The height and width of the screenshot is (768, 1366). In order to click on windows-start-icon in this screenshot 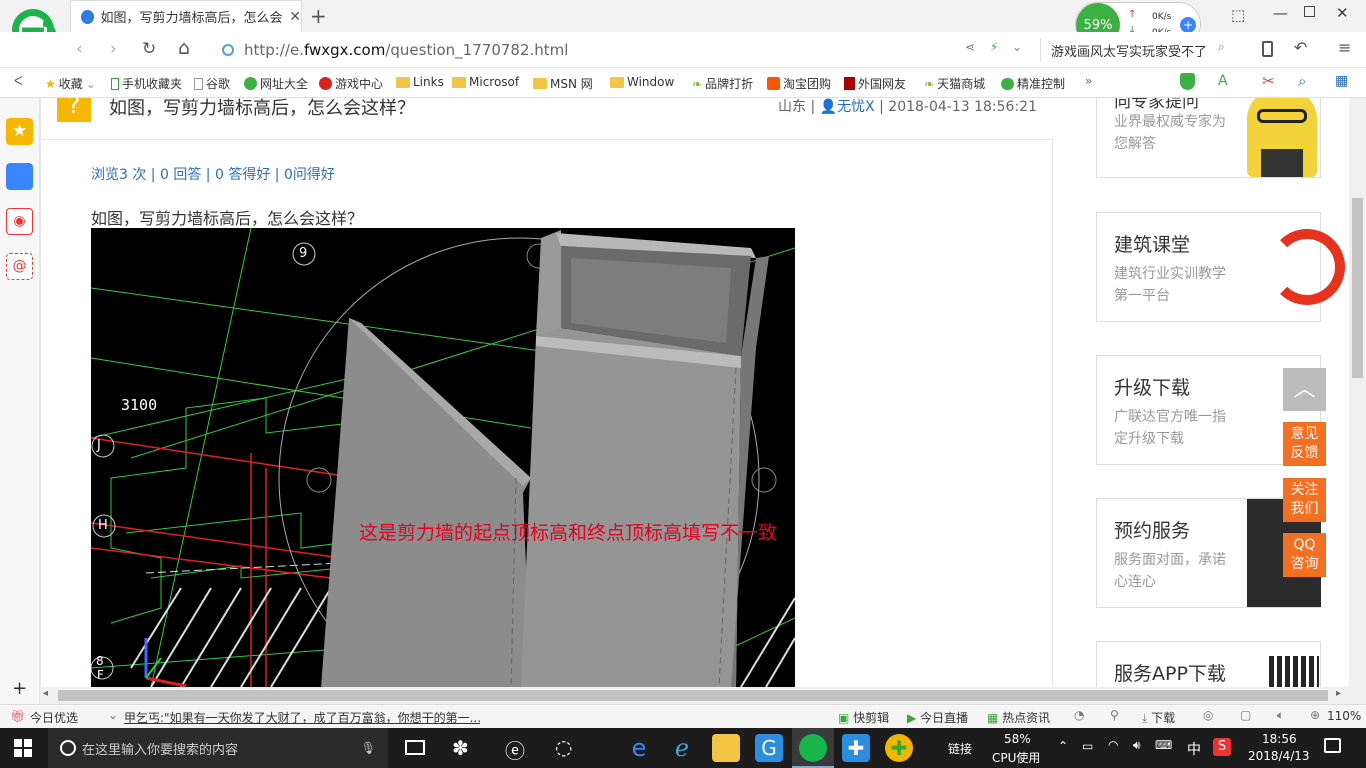, I will do `click(23, 748)`.